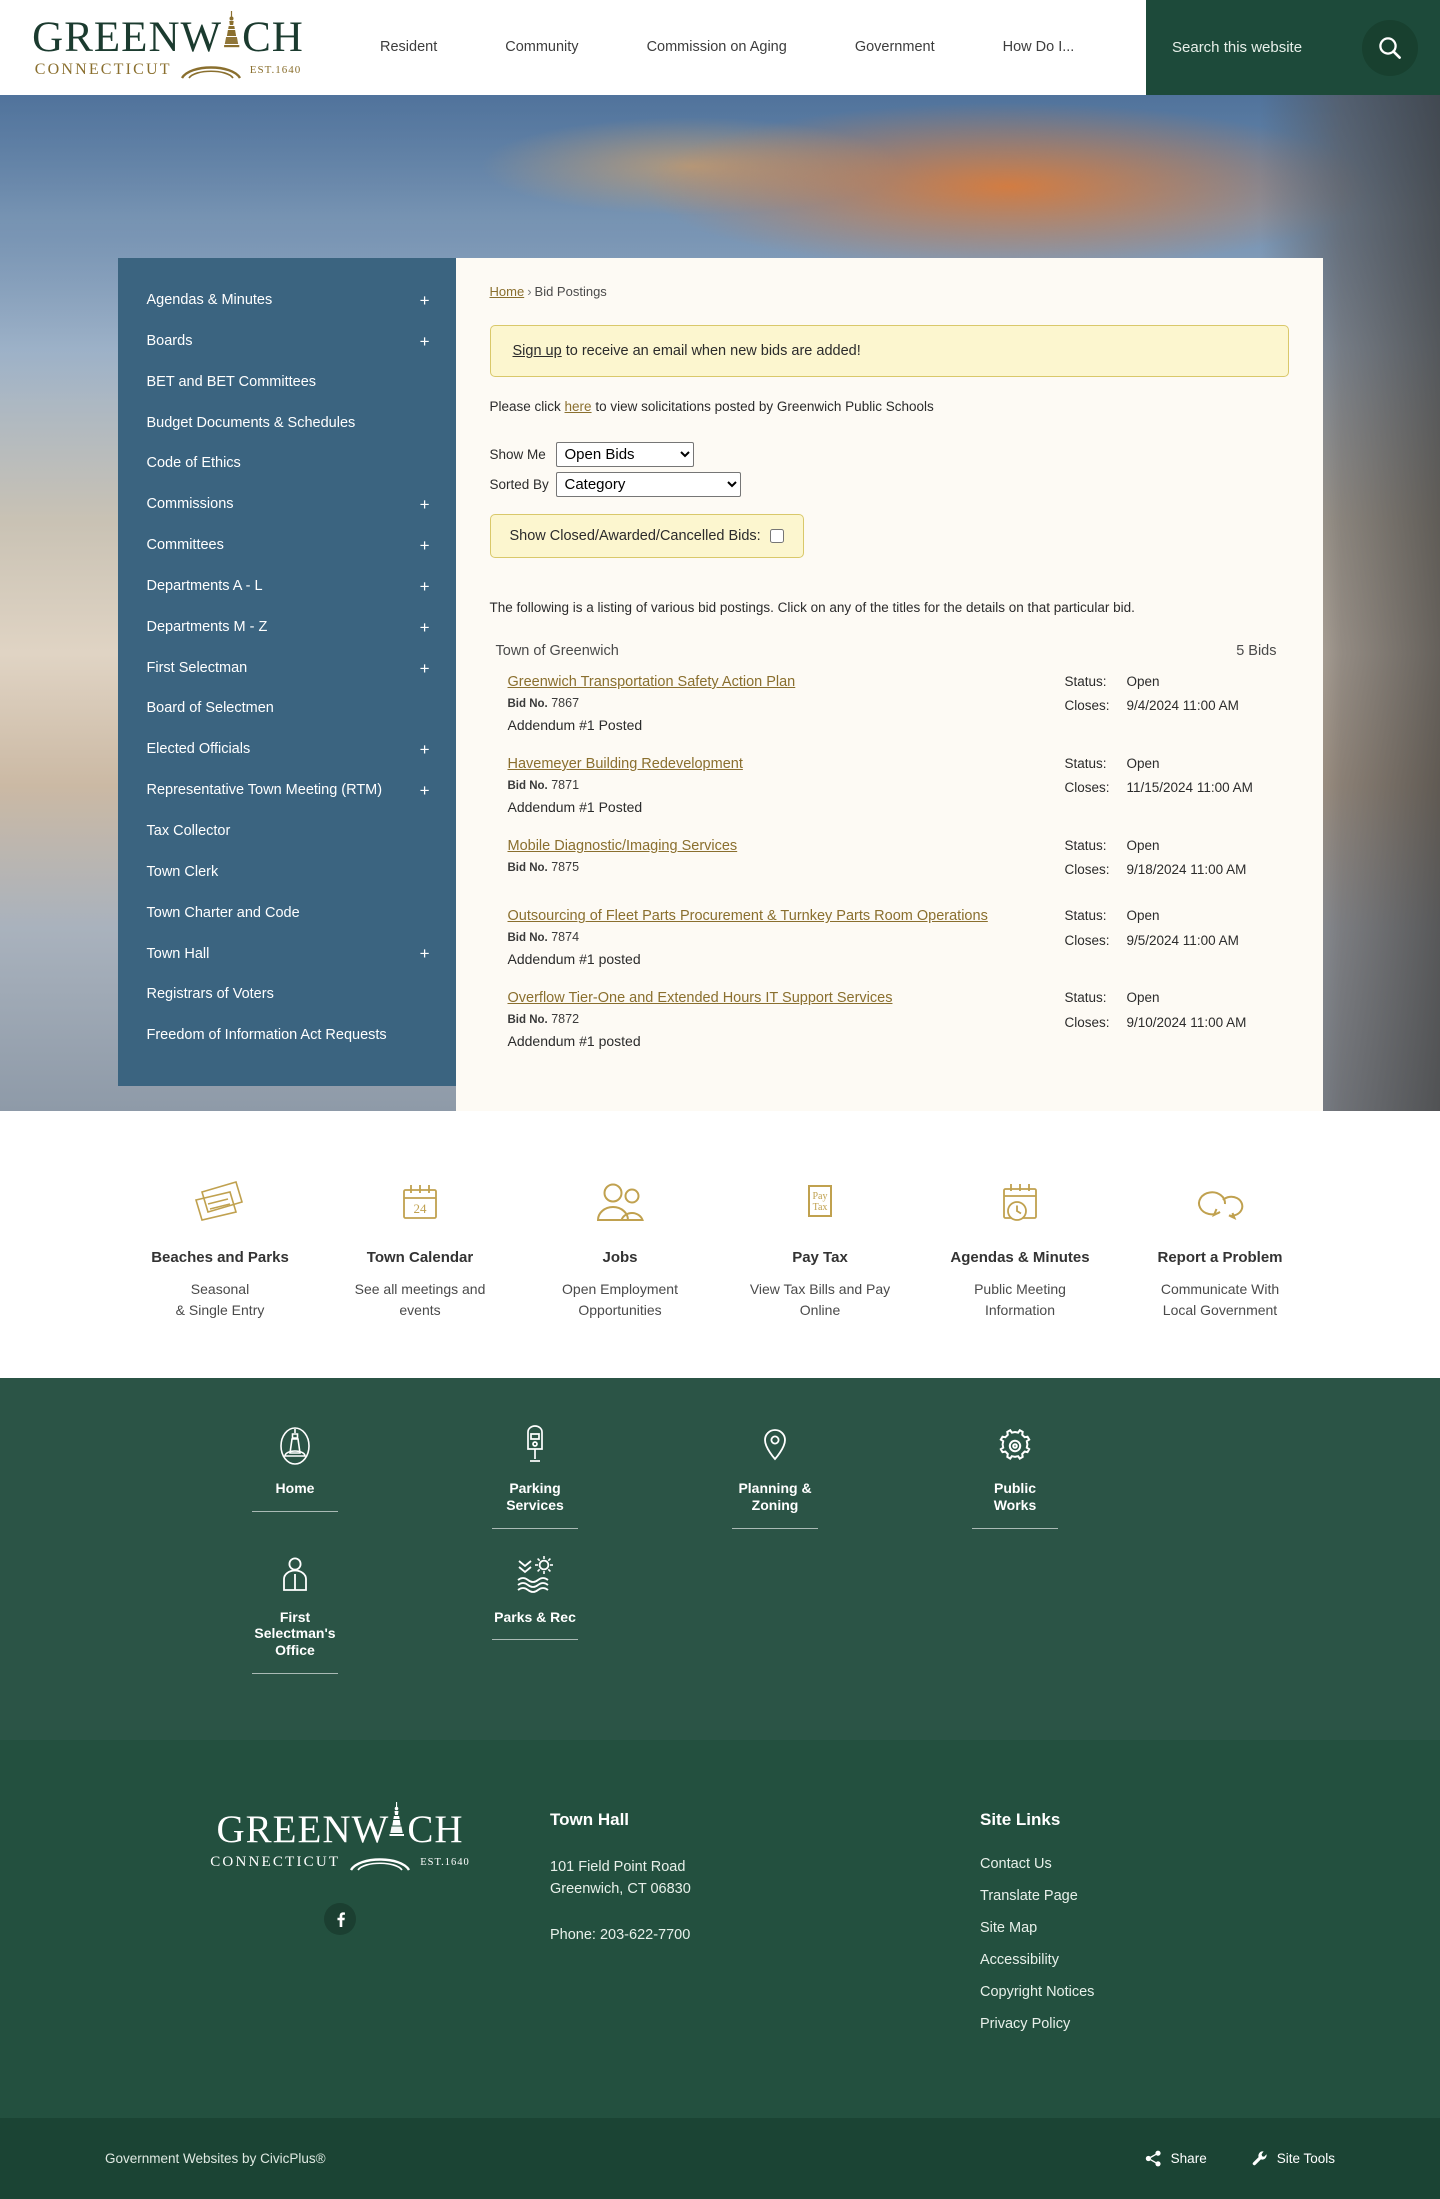  Describe the element at coordinates (231, 381) in the screenshot. I see `sidebar-item-label: BET and BET Committees` at that location.